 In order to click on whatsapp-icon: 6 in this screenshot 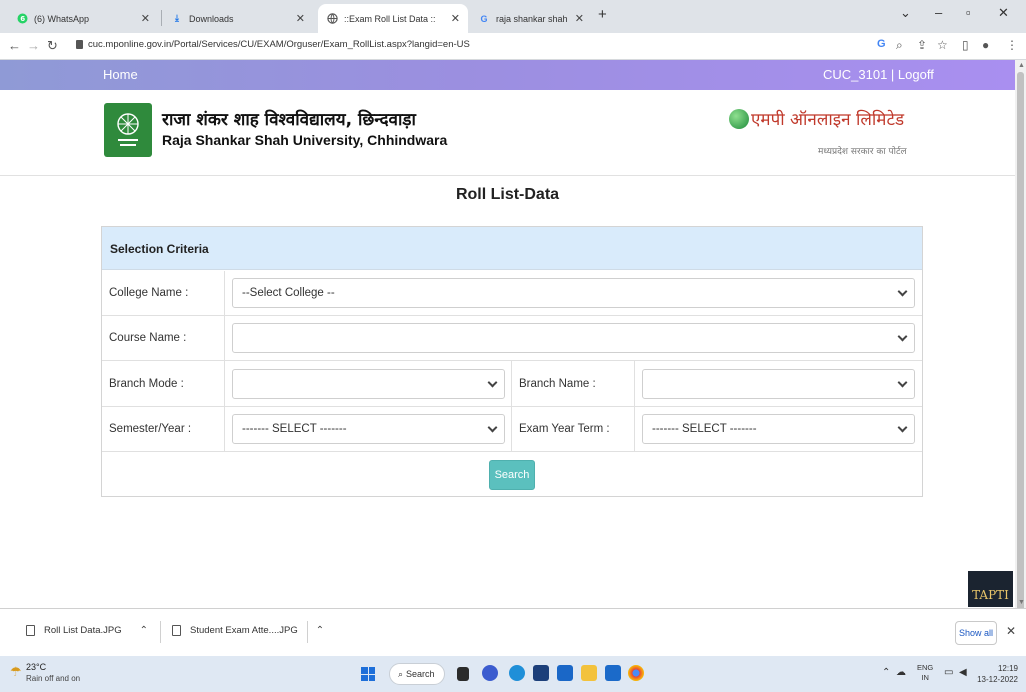, I will do `click(22, 19)`.